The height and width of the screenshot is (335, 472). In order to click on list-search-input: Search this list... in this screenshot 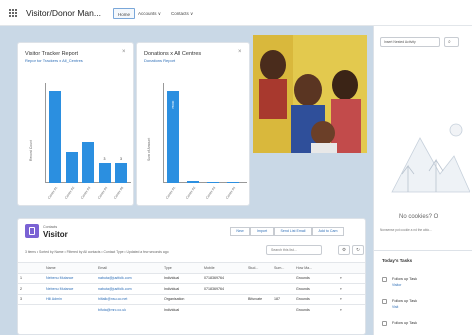, I will do `click(294, 250)`.